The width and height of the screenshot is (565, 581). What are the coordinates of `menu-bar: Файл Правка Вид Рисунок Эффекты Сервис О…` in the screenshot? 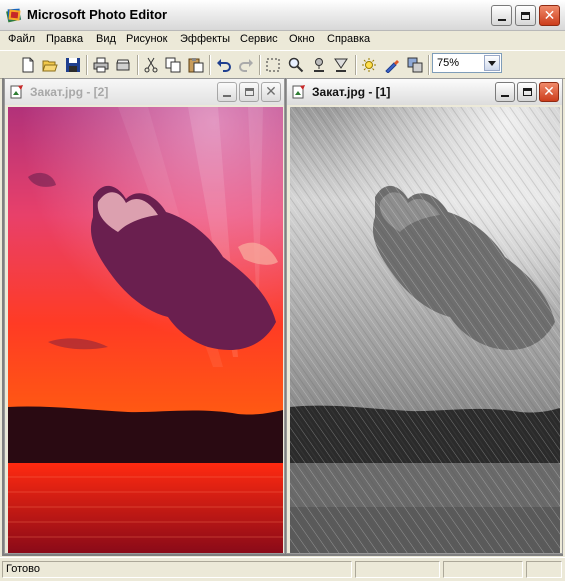 It's located at (282, 39).